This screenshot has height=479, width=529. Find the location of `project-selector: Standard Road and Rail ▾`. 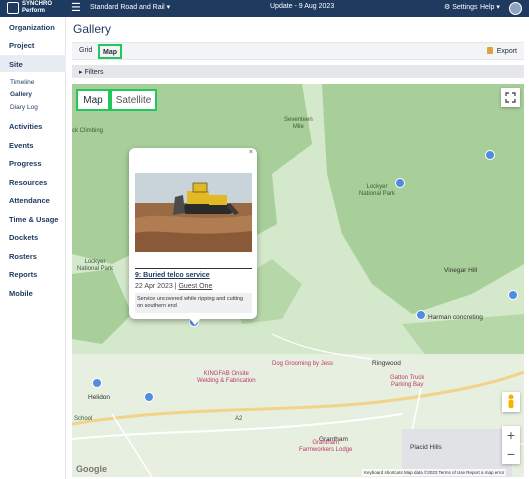

project-selector: Standard Road and Rail ▾ is located at coordinates (130, 7).